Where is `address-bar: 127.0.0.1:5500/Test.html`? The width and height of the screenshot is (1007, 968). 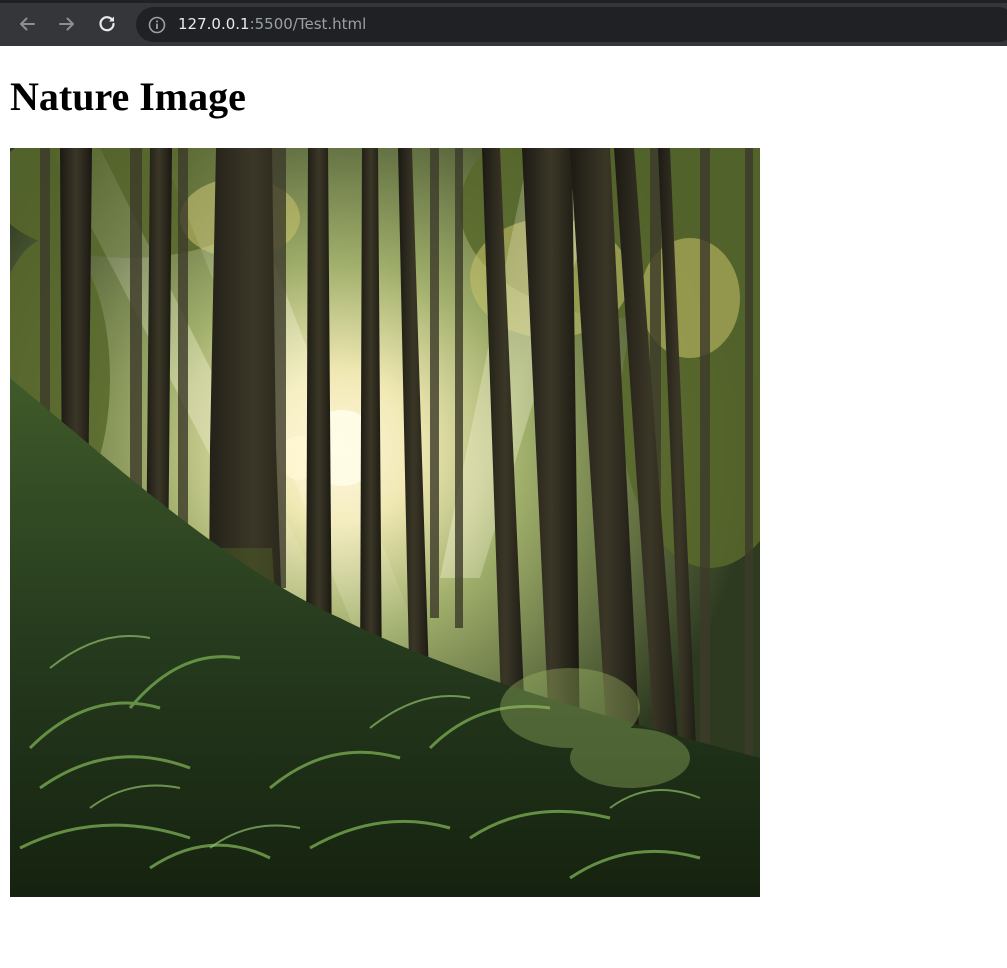 address-bar: 127.0.0.1:5500/Test.html is located at coordinates (571, 24).